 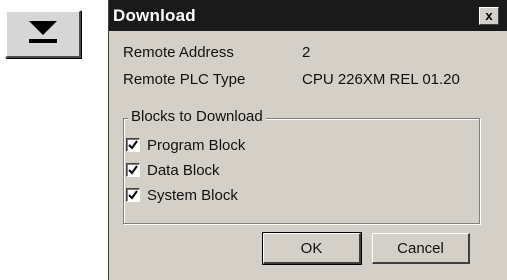 I want to click on remote-address-value: 2, so click(x=306, y=52).